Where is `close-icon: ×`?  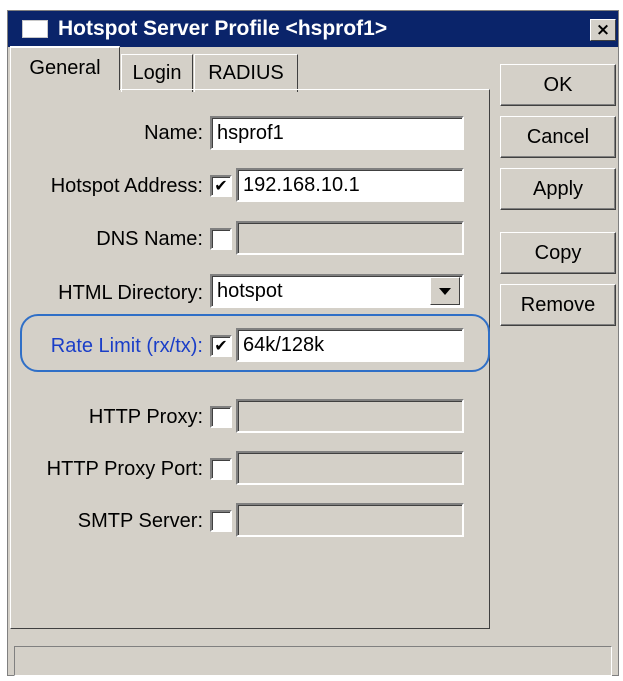
close-icon: × is located at coordinates (603, 30).